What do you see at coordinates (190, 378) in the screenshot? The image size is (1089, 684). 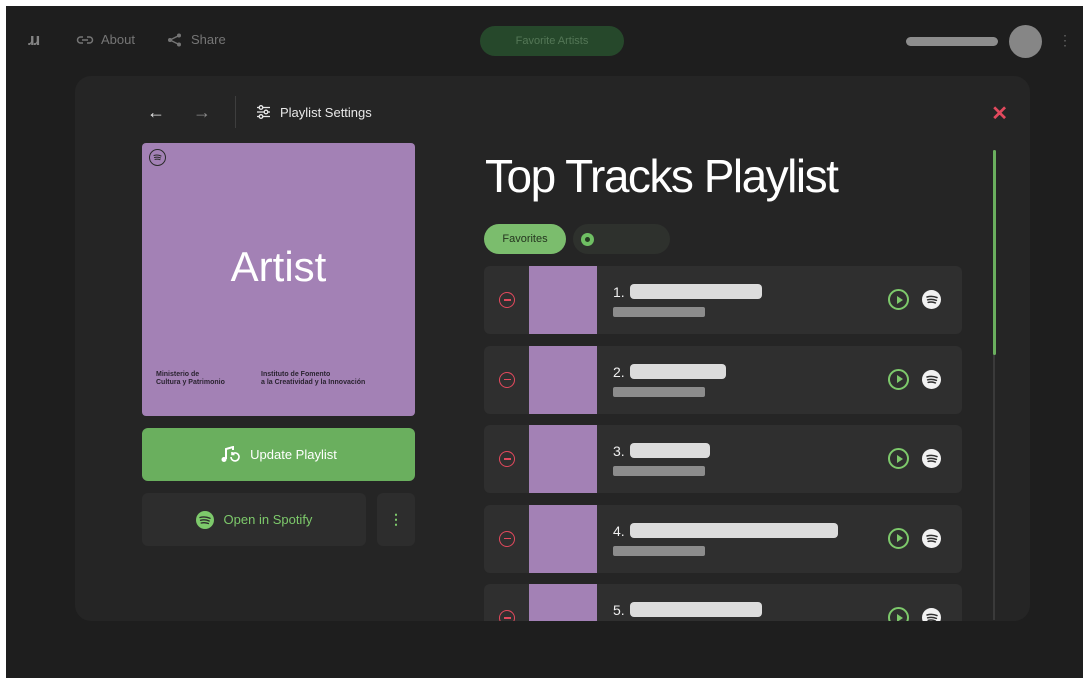 I see `cover-footer-left: Ministerio de Cultura y Patrimonio` at bounding box center [190, 378].